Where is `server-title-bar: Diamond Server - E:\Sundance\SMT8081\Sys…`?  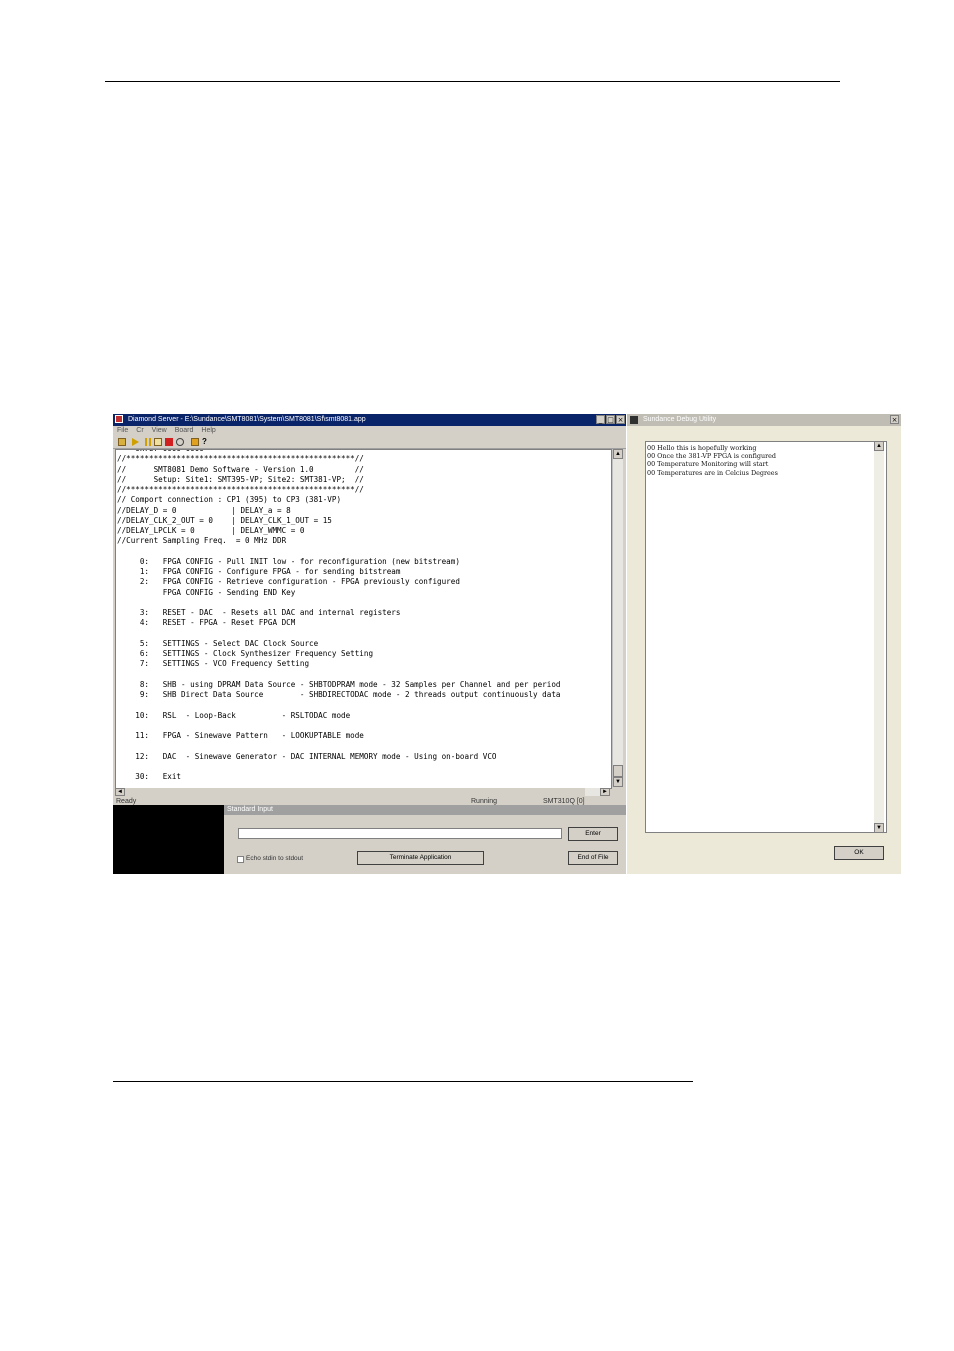
server-title-bar: Diamond Server - E:\Sundance\SMT8081\Sys… is located at coordinates (369, 420).